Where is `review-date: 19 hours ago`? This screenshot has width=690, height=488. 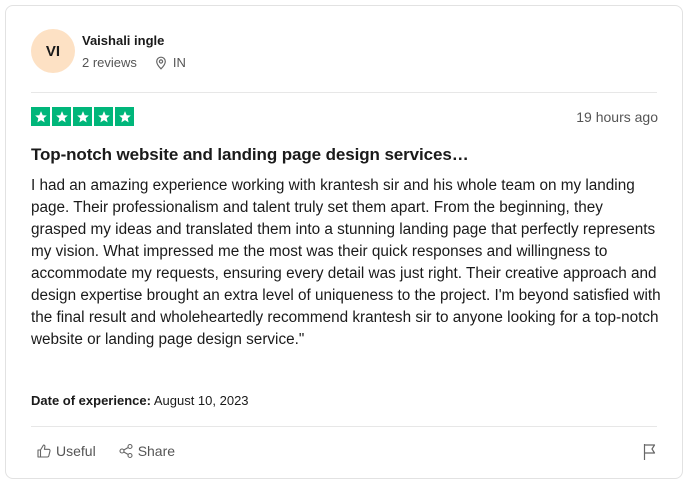
review-date: 19 hours ago is located at coordinates (617, 117).